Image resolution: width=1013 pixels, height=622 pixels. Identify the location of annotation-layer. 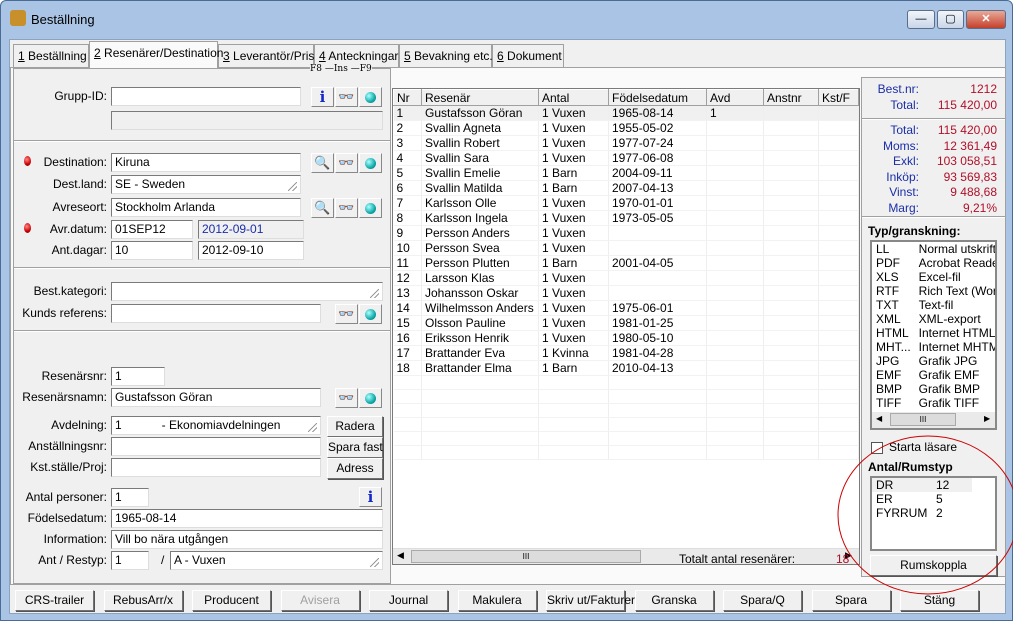
(925, 515).